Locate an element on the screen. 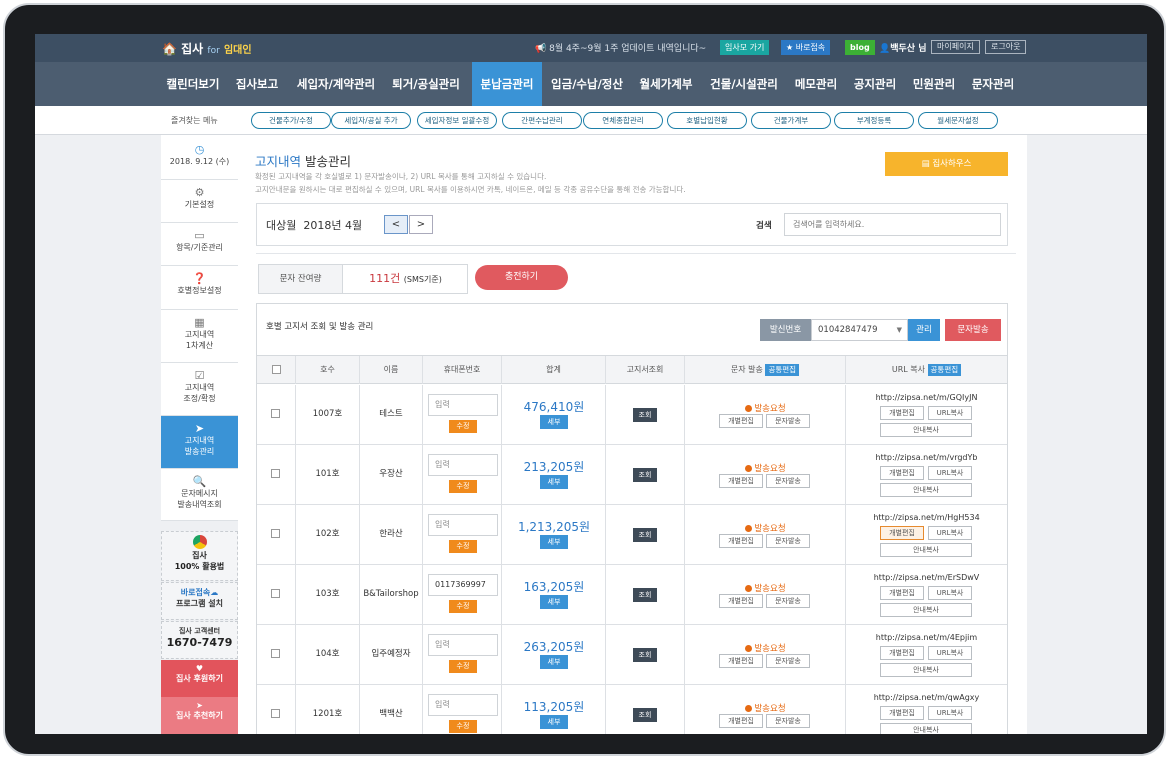 The image size is (1170, 760). quick-access-button: ★ 바로접속 is located at coordinates (806, 47).